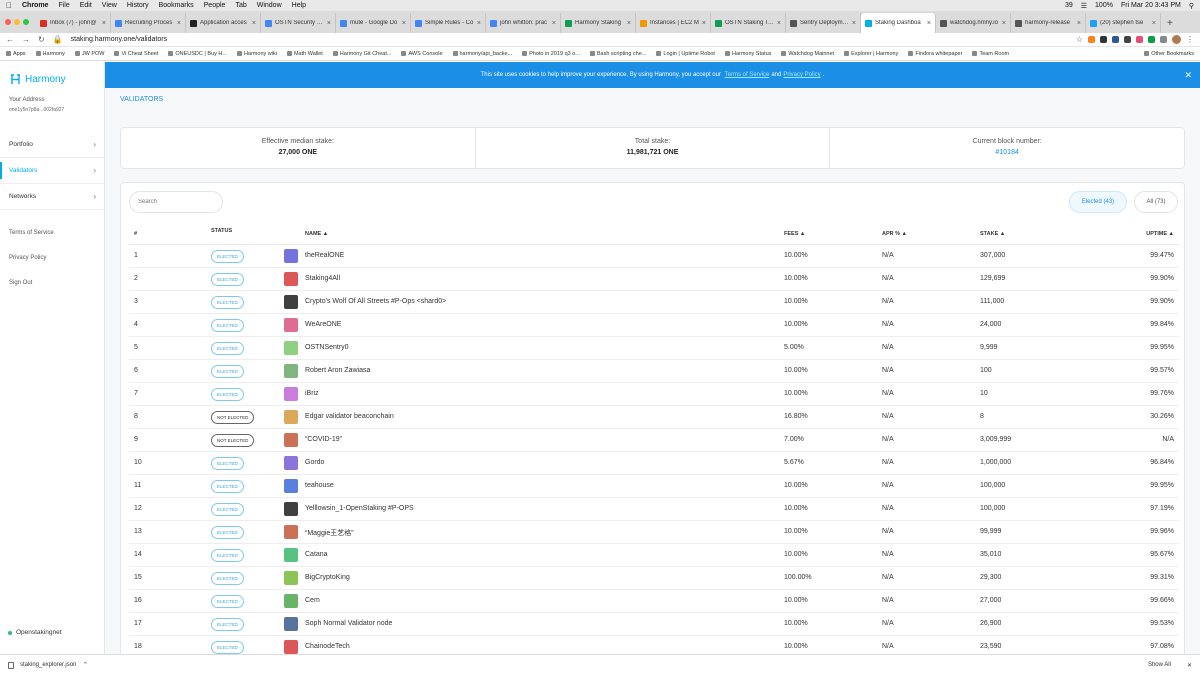 This screenshot has width=1200, height=675. What do you see at coordinates (240, 5) in the screenshot?
I see `menu-tab: Tab` at bounding box center [240, 5].